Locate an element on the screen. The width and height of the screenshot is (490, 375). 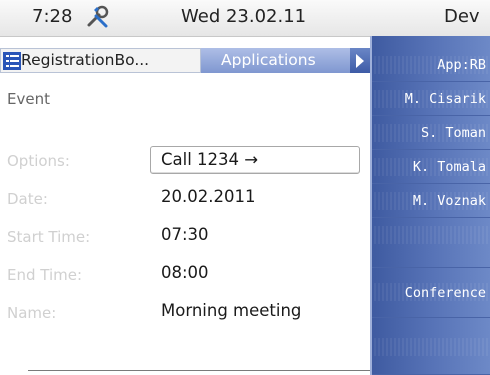
key-conference: Conference is located at coordinates (430, 293).